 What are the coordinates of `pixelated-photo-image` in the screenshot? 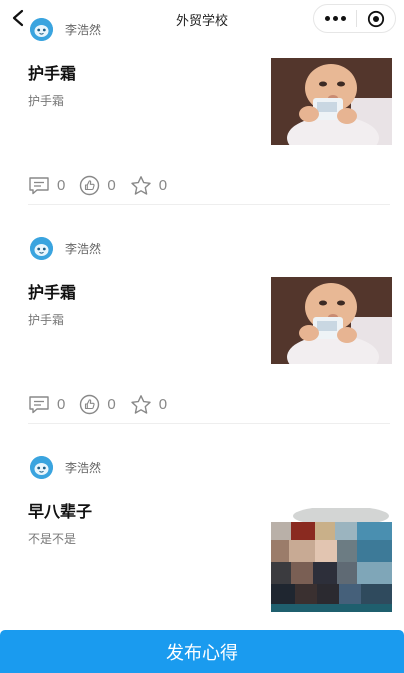 It's located at (331, 560).